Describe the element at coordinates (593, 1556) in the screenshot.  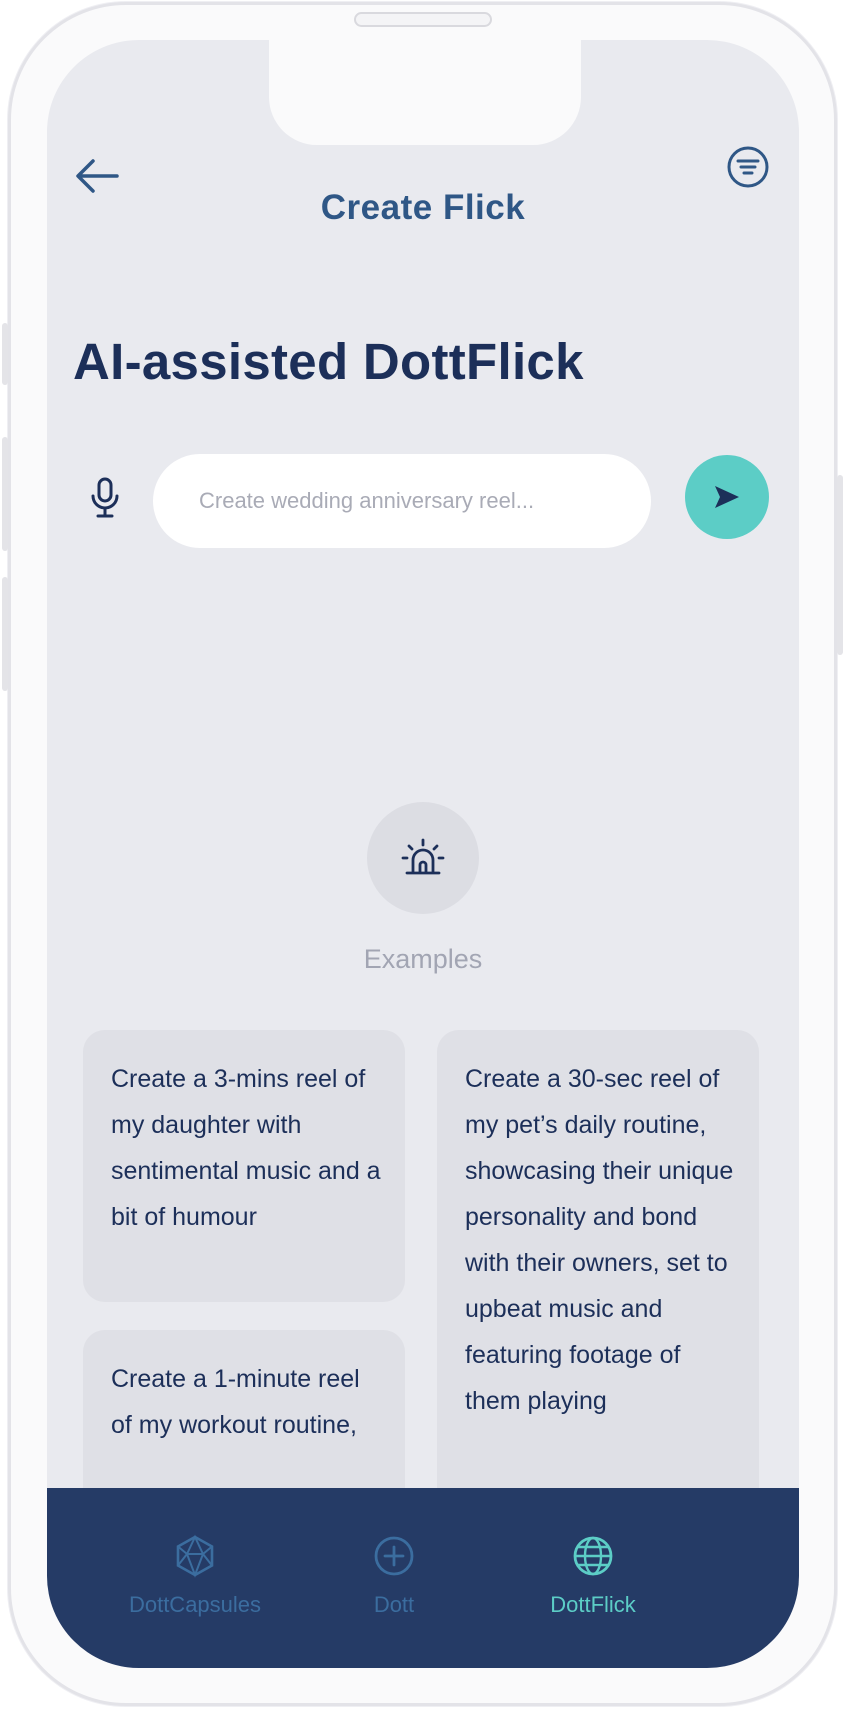
I see `globe-icon` at that location.